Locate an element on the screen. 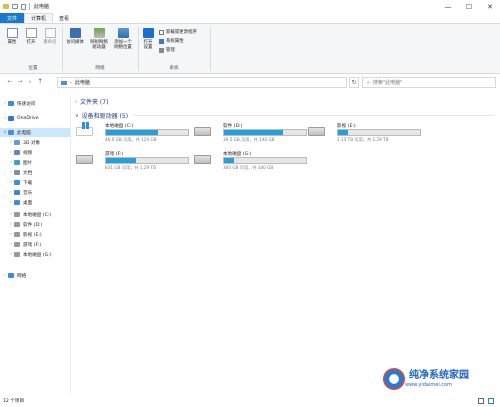 The height and width of the screenshot is (407, 500). drive-tile: 影视 (E:) 1.13 TB 可用，共 1.29 TB is located at coordinates (364, 133).